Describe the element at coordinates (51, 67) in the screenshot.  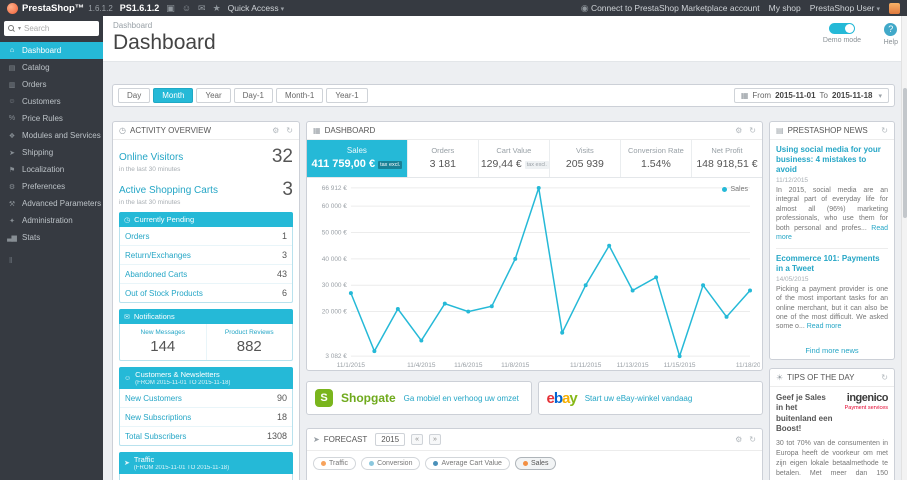
I see `sidebar-item-catalog: ▤ Catalog` at that location.